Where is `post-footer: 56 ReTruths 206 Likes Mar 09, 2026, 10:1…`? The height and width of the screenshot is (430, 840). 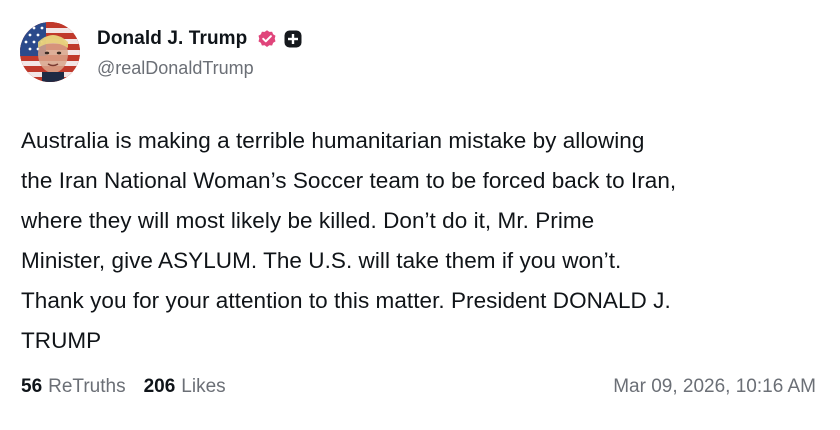 post-footer: 56 ReTruths 206 Likes Mar 09, 2026, 10:1… is located at coordinates (418, 387).